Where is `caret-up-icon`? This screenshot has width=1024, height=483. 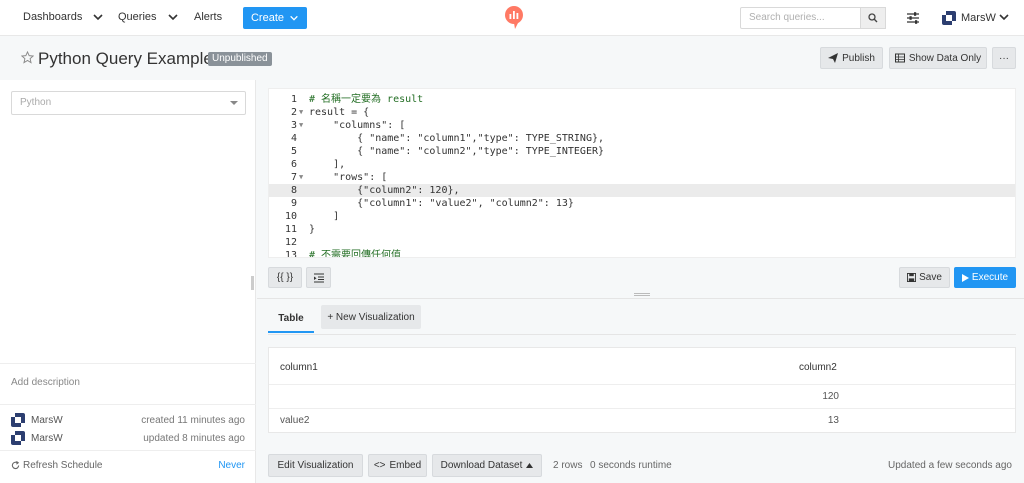
caret-up-icon is located at coordinates (530, 465).